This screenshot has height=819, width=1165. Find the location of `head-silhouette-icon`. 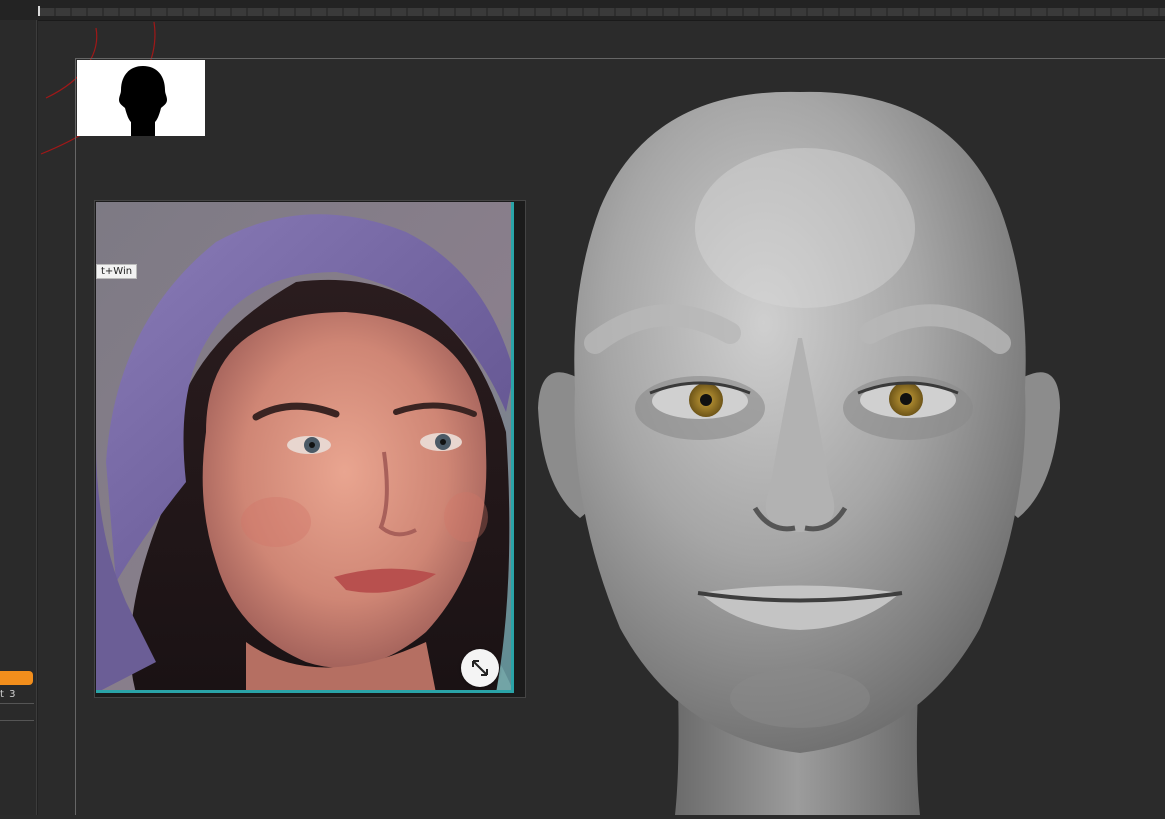

head-silhouette-icon is located at coordinates (143, 101).